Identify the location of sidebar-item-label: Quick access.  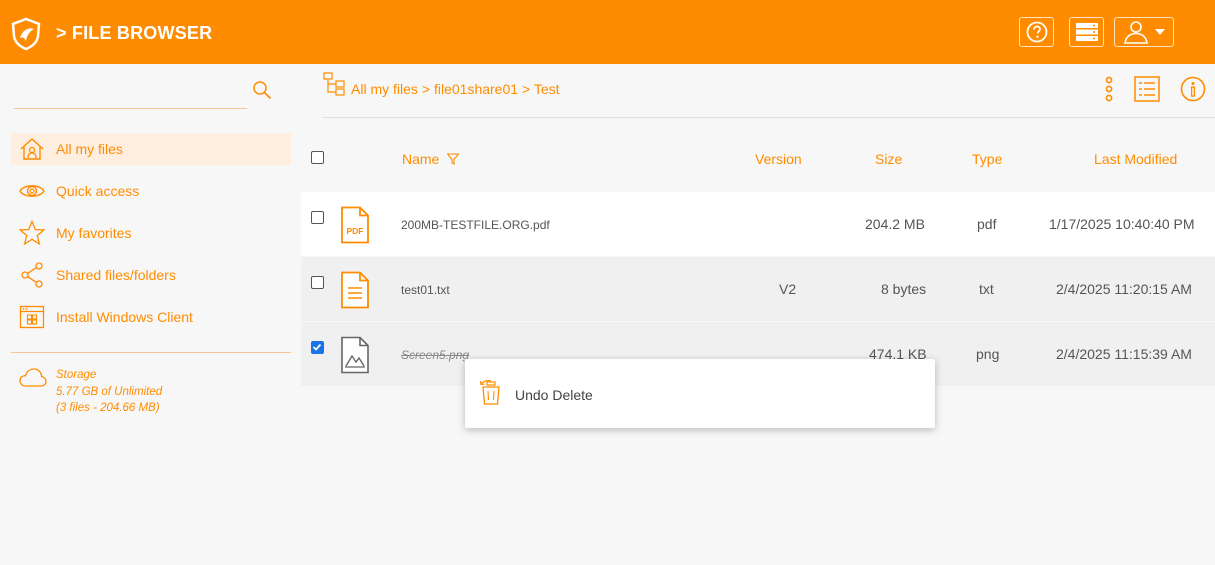
(98, 191).